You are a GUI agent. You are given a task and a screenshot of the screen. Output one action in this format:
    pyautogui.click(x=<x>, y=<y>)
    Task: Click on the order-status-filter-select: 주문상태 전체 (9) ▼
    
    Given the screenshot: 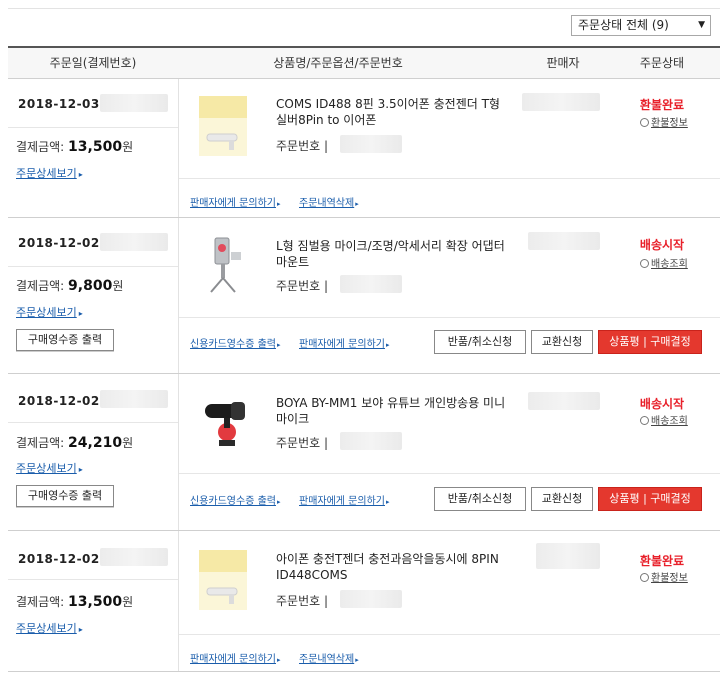 What is the action you would take?
    pyautogui.click(x=641, y=25)
    